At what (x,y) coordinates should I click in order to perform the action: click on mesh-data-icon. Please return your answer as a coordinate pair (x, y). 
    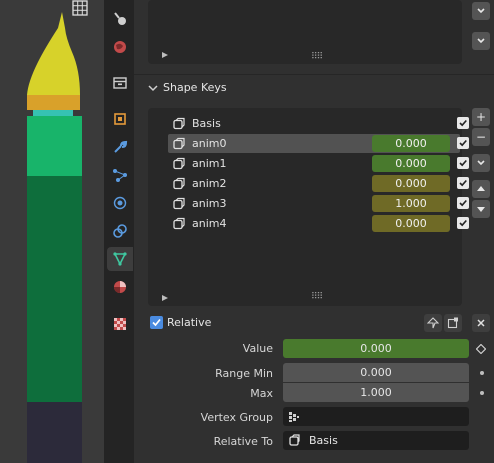
    Looking at the image, I should click on (120, 259).